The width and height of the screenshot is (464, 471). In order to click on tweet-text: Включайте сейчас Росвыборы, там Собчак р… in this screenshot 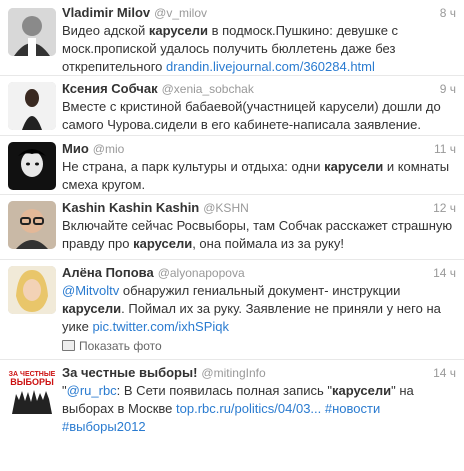, I will do `click(257, 234)`.